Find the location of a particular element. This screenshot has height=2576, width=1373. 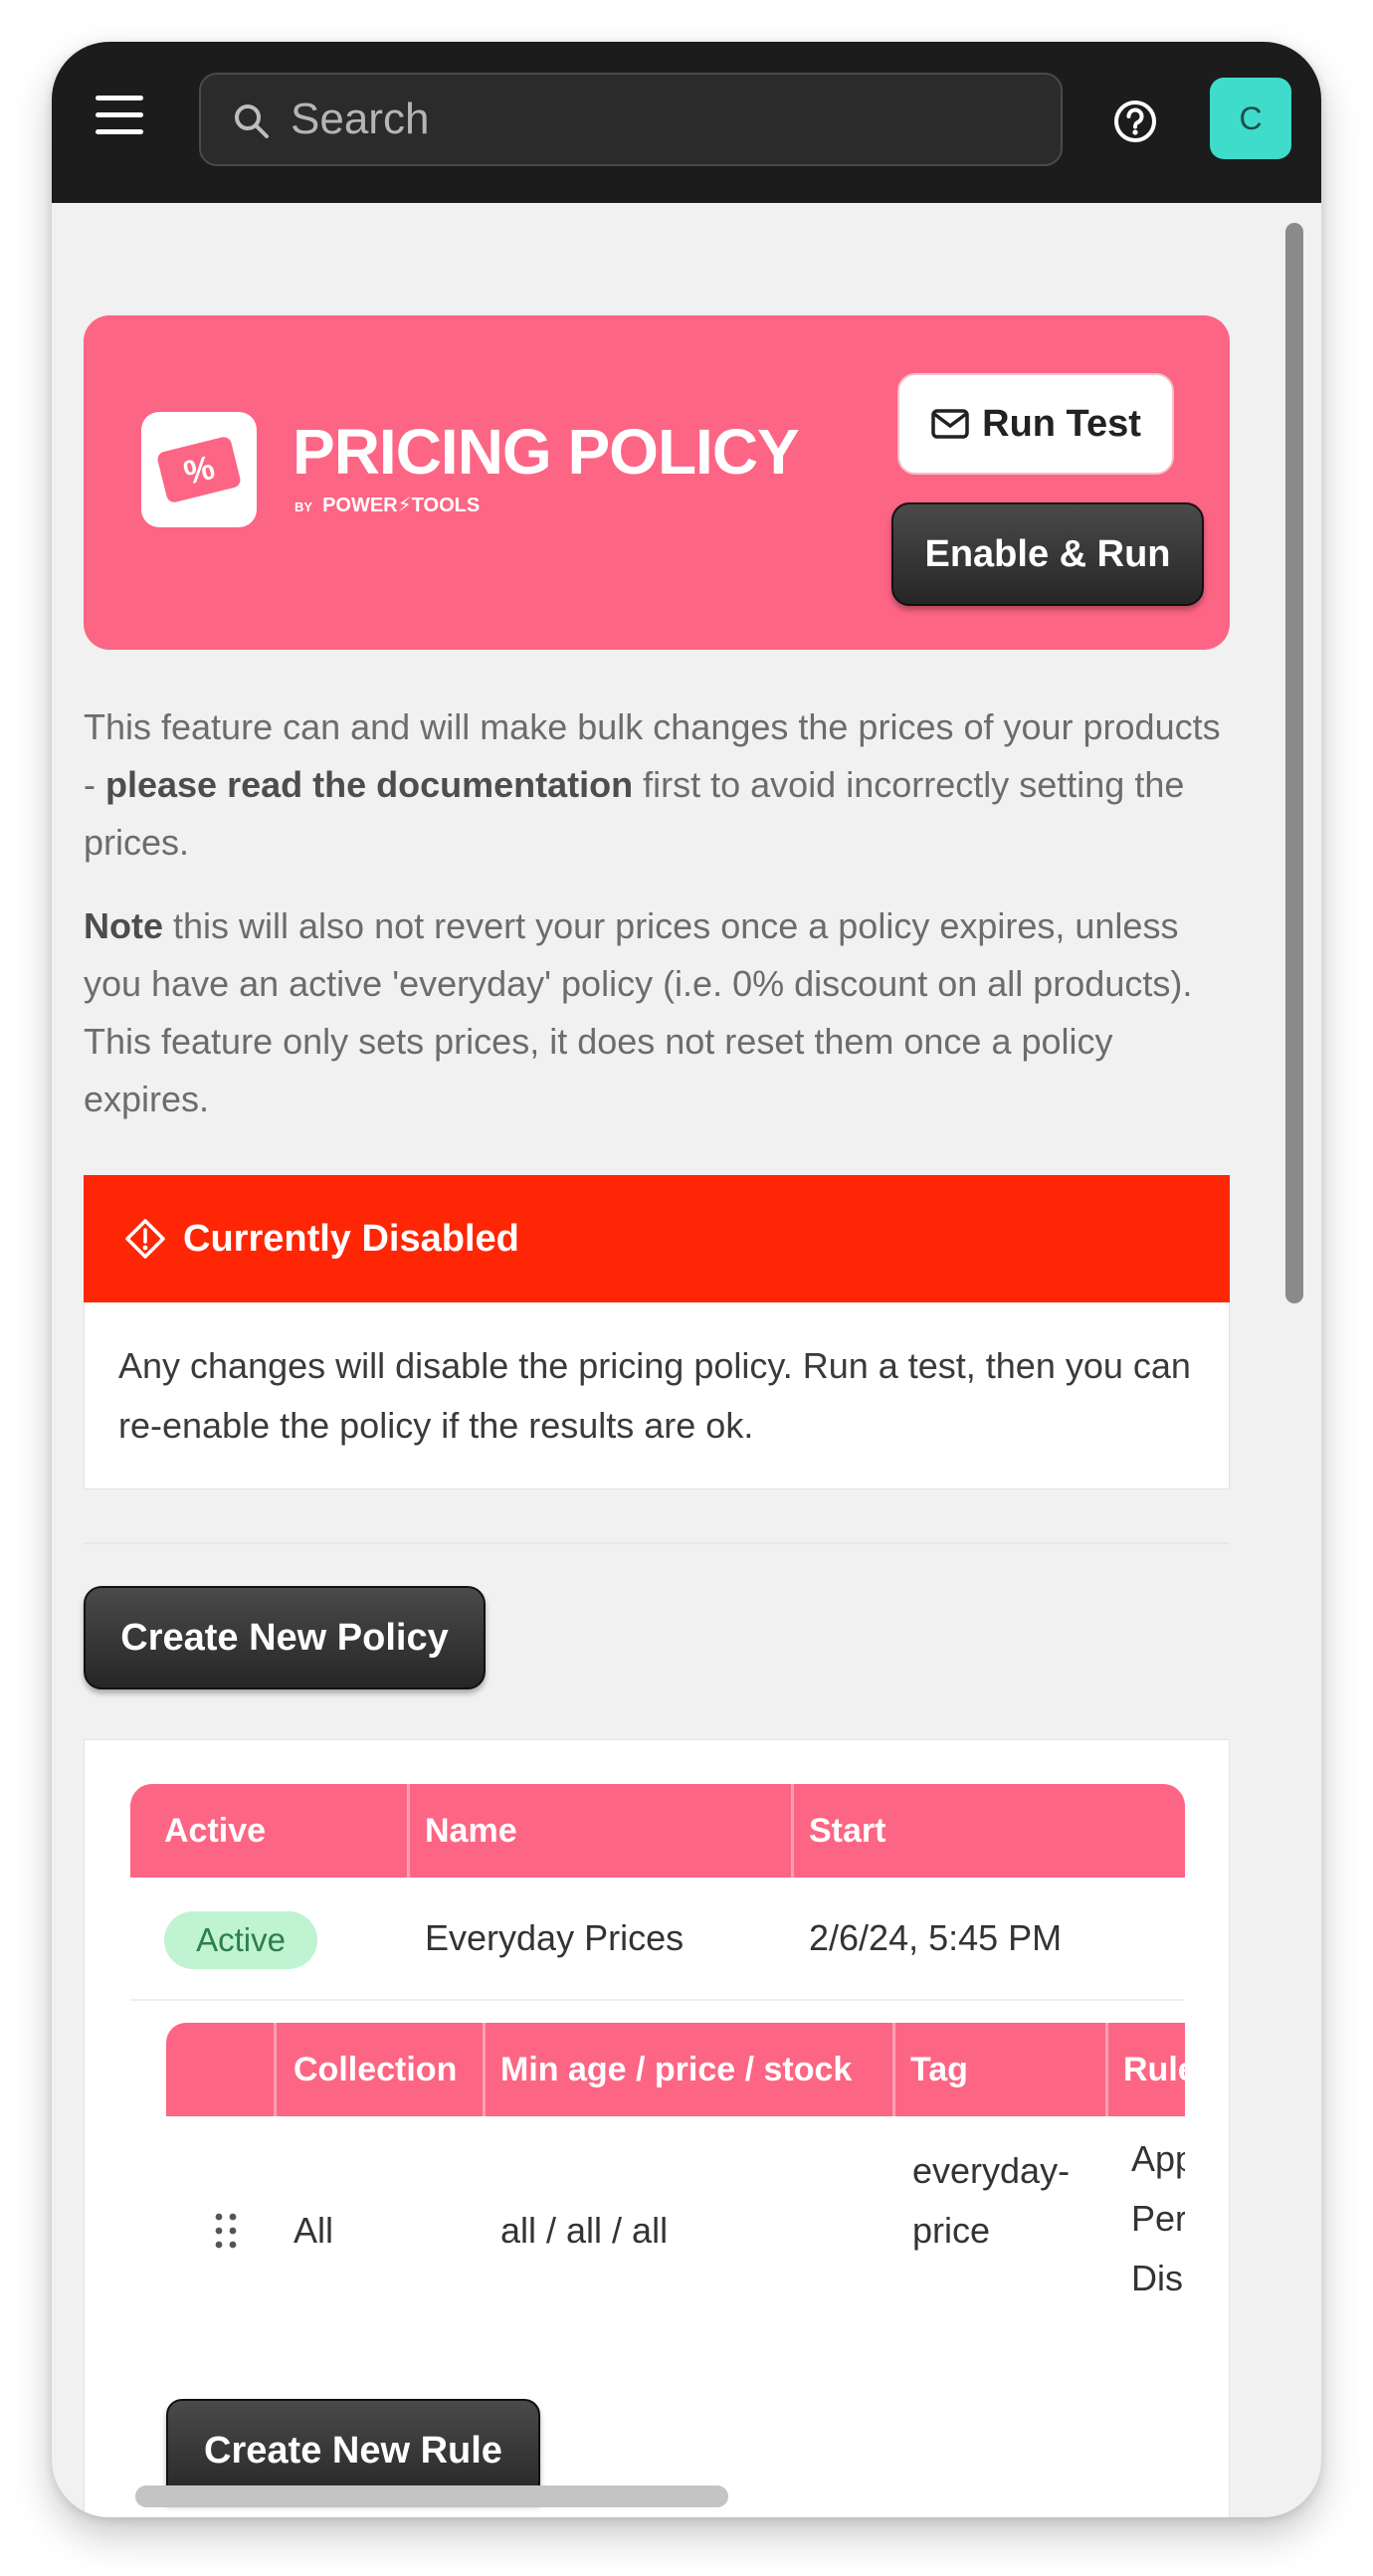

rule-description-line1: App is located at coordinates (1158, 2158).